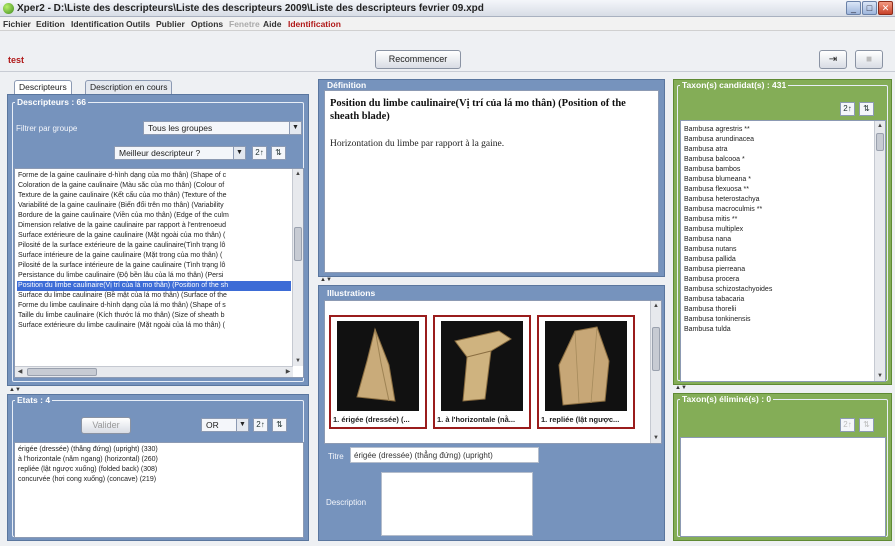 The image size is (895, 546). What do you see at coordinates (778, 250) in the screenshot?
I see `list-item: Bambusa nutans` at bounding box center [778, 250].